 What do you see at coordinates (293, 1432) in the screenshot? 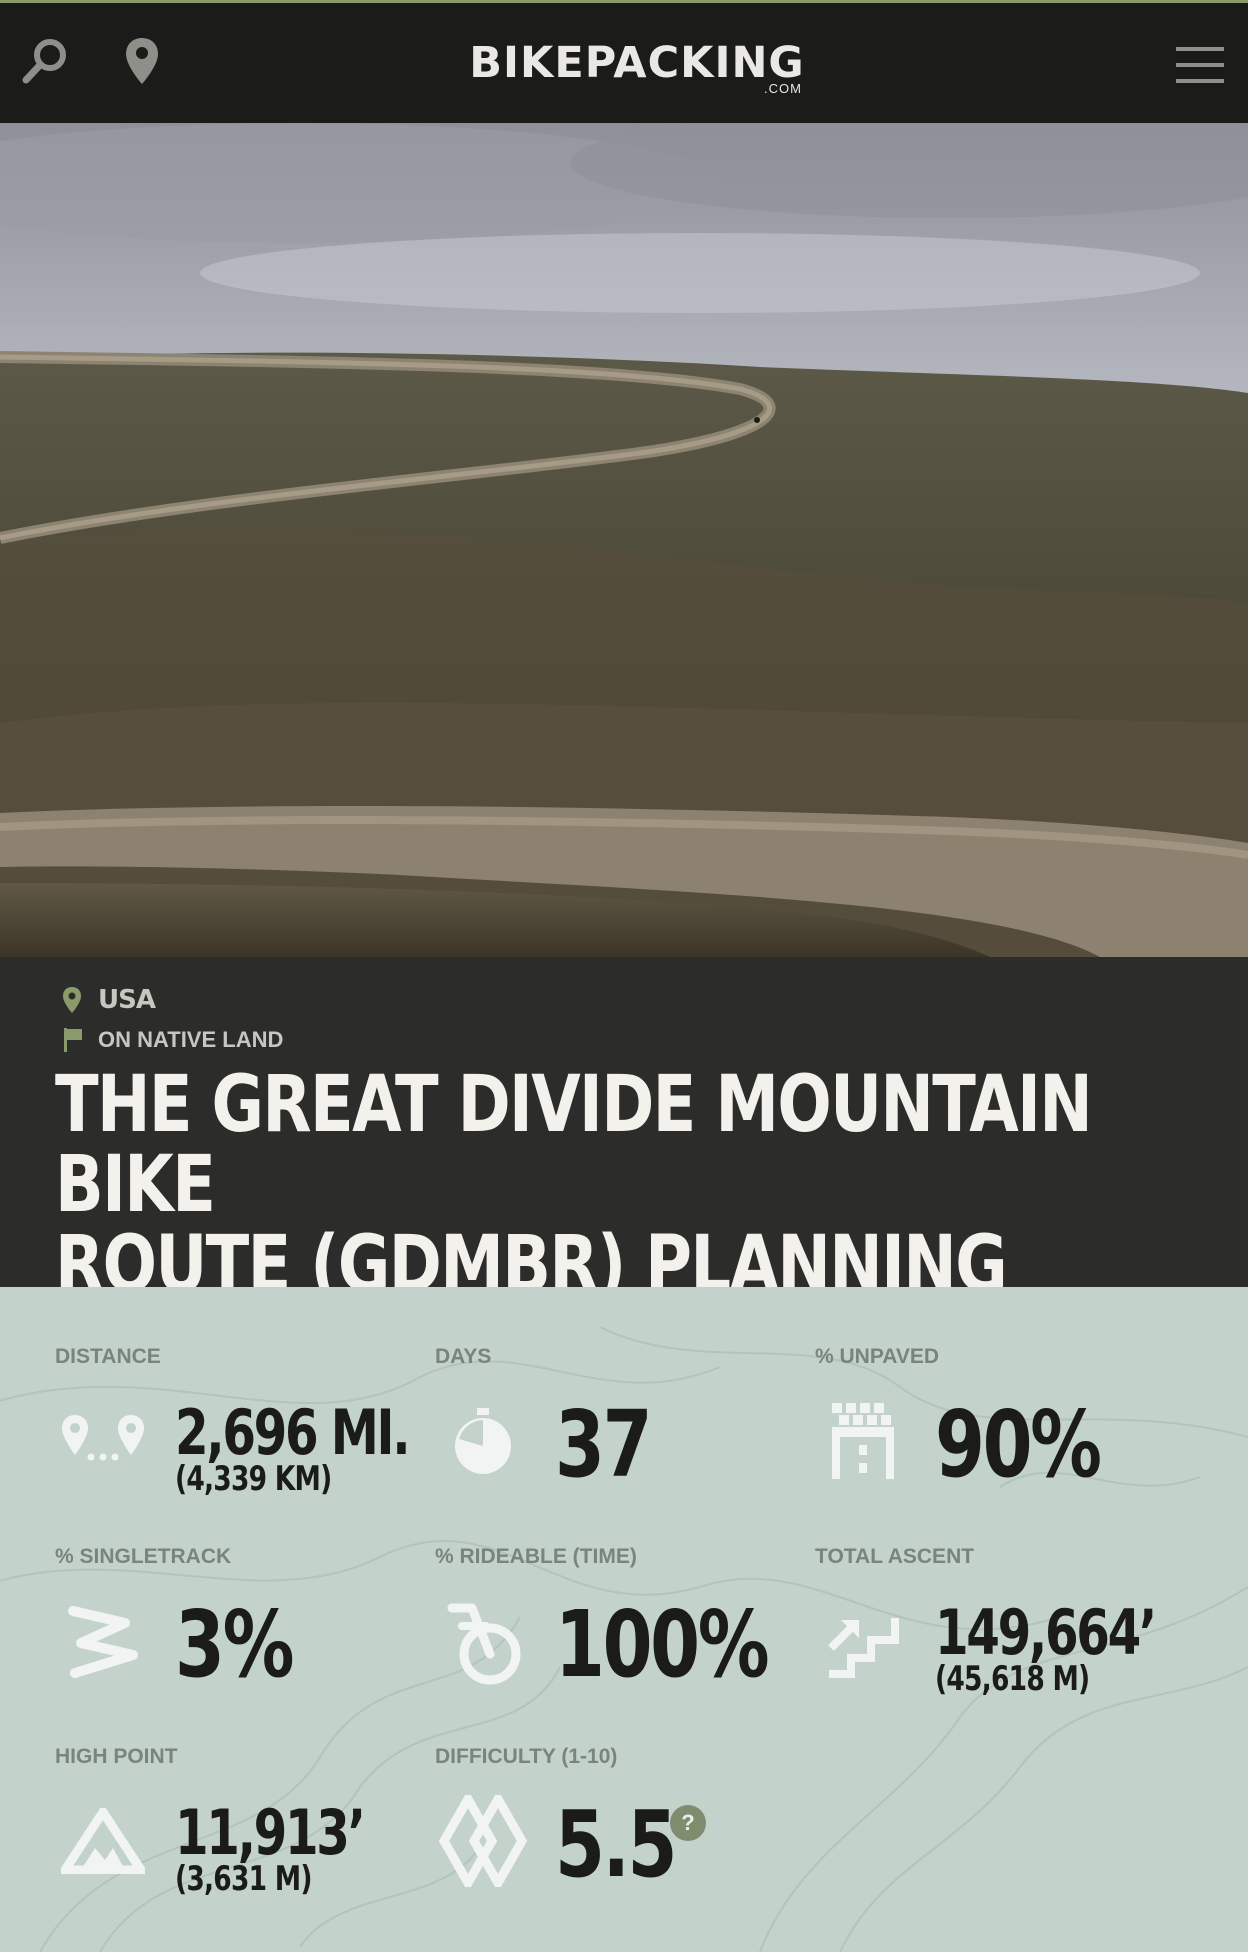
I see `stat-value: 2,696 MI.` at bounding box center [293, 1432].